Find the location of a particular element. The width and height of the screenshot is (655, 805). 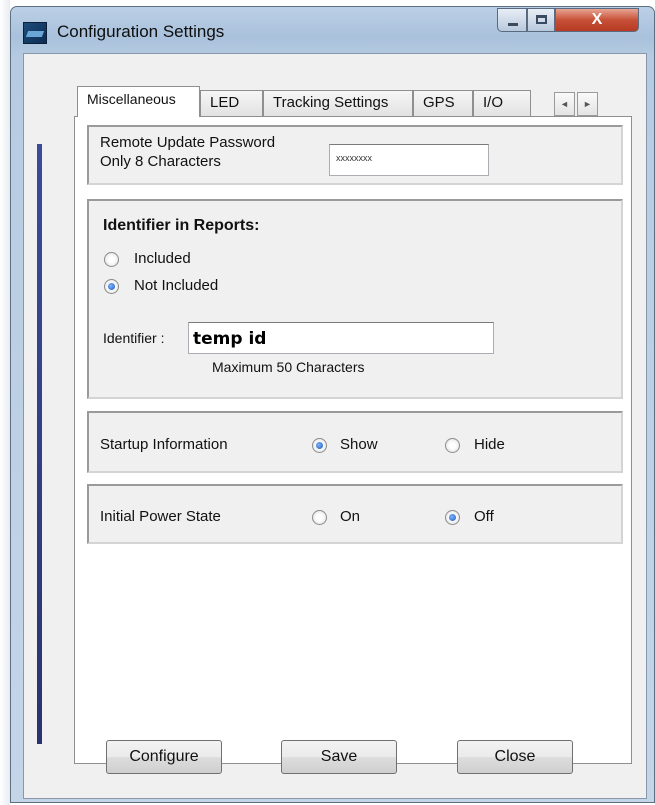

configure-button: Configure is located at coordinates (164, 757).